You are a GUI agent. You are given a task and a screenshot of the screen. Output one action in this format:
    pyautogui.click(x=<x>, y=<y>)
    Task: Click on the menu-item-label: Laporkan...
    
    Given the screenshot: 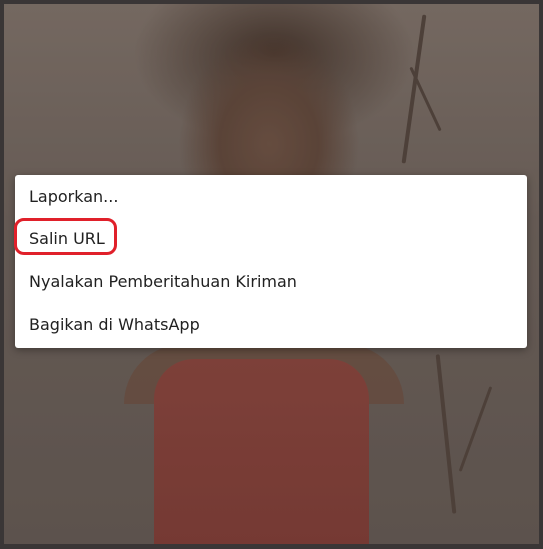 What is the action you would take?
    pyautogui.click(x=74, y=196)
    